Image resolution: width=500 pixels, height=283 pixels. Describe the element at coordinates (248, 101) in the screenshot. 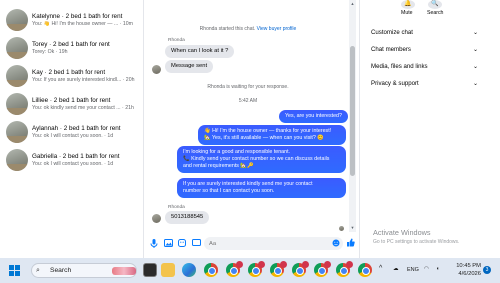

I see `message-timestamp: 5:42 AM` at that location.